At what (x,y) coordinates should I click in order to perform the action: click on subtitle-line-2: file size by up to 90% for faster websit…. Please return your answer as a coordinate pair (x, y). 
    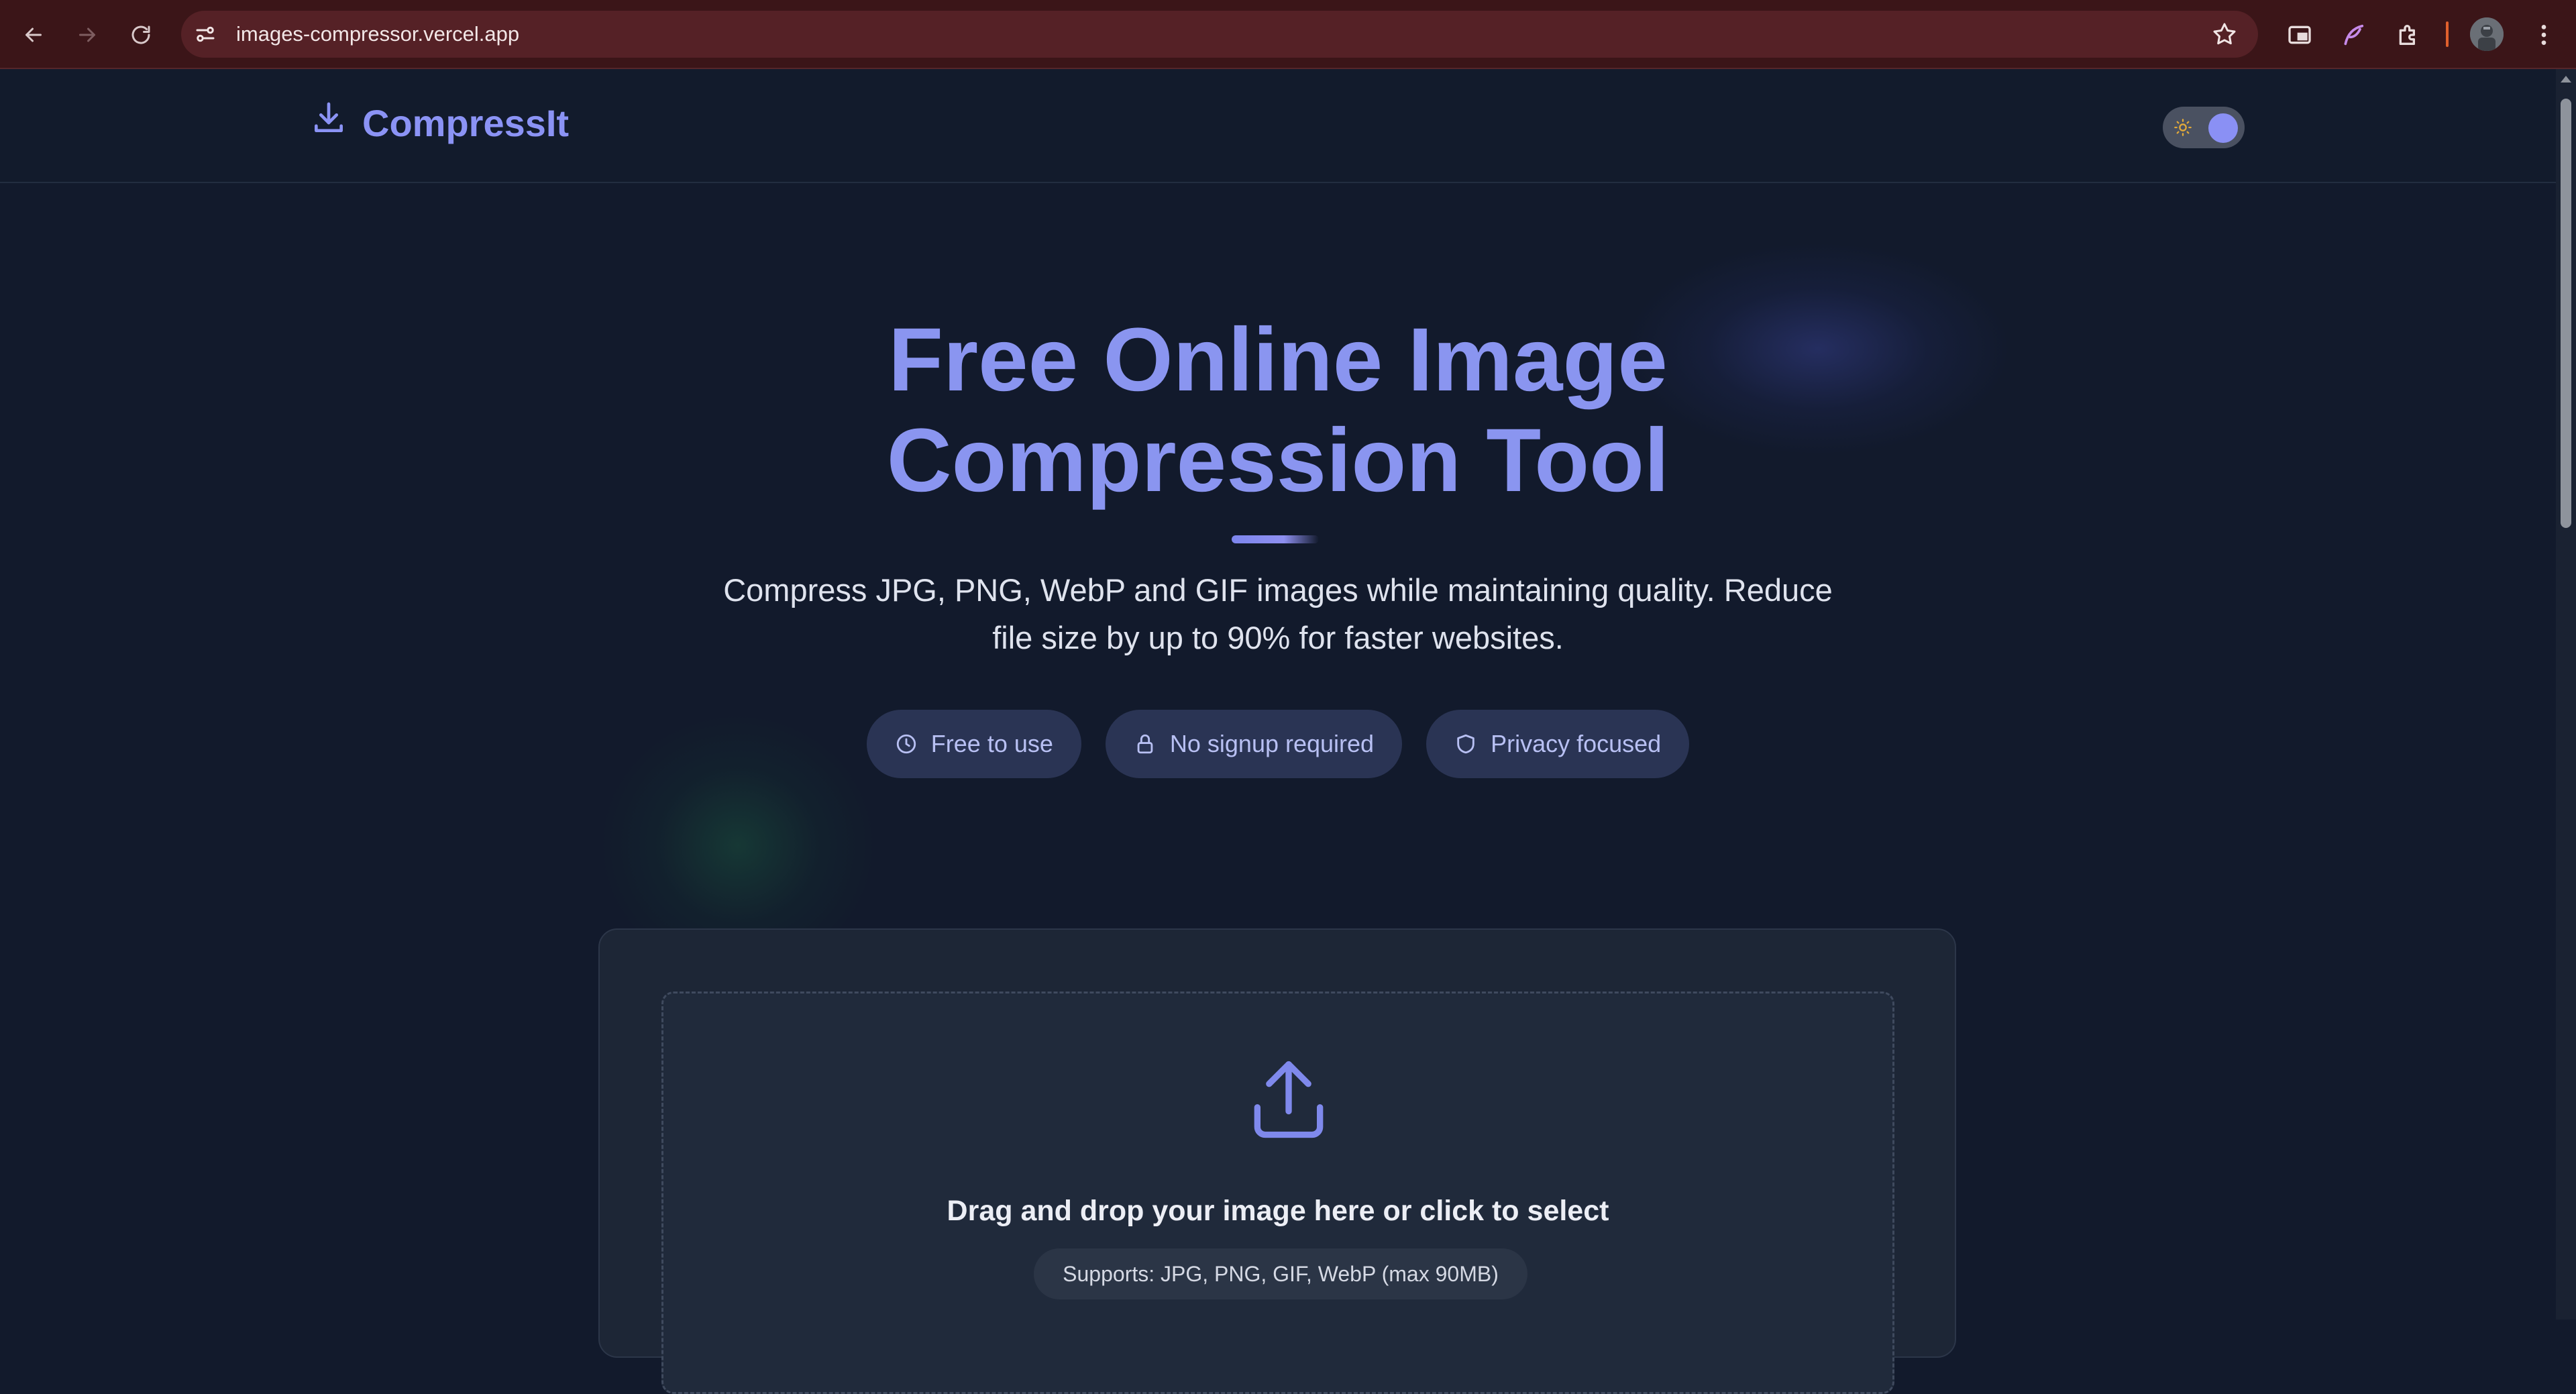
    Looking at the image, I should click on (1278, 637).